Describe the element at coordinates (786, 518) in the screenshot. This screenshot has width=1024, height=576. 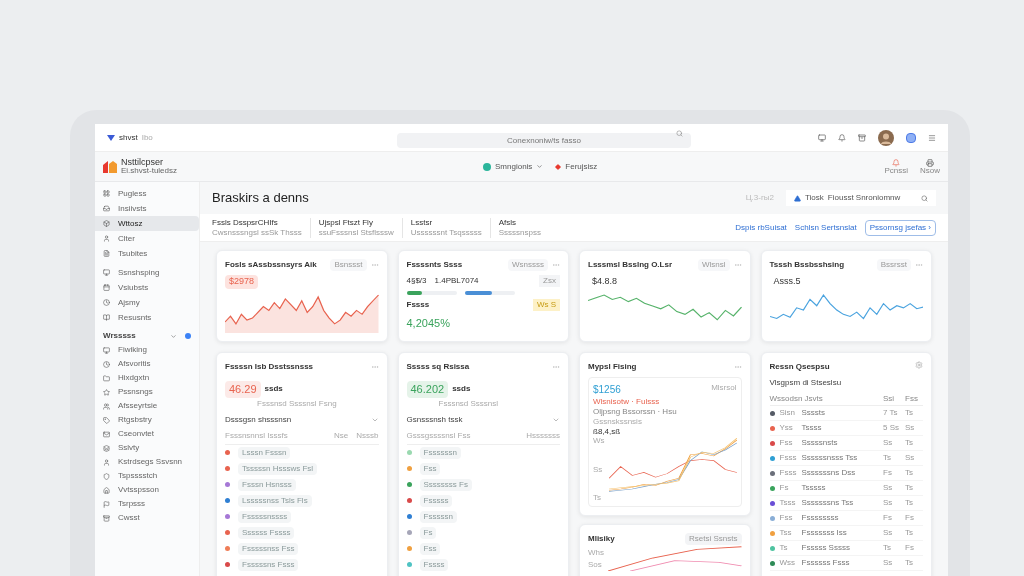
I see `table-cell-text: Fss` at that location.